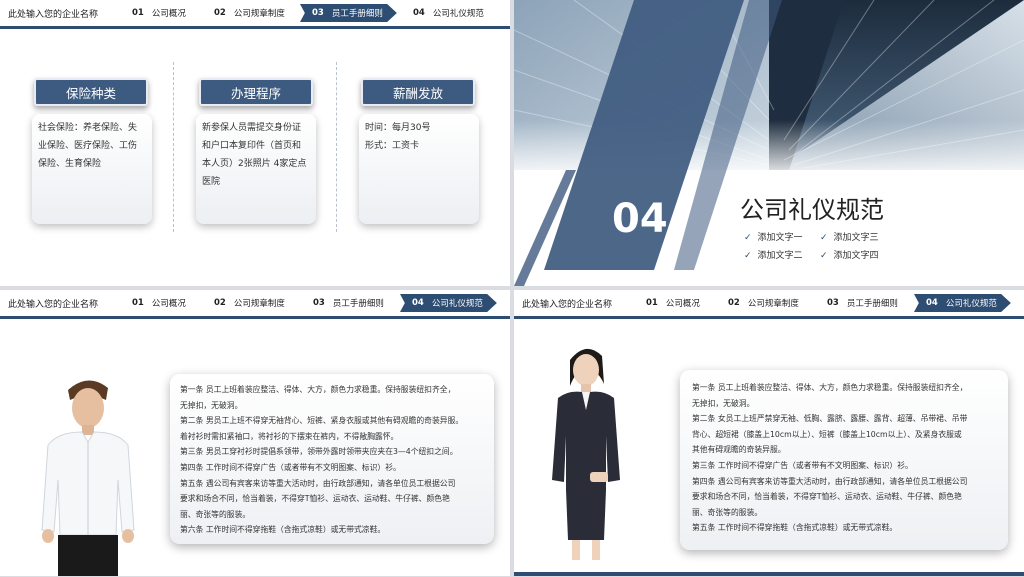  Describe the element at coordinates (256, 169) in the screenshot. I see `column-box-procedure: 新参保人员需提交身份证 和户口本复印件（首页和 本人页）2张照片 4家定点 医院` at that location.